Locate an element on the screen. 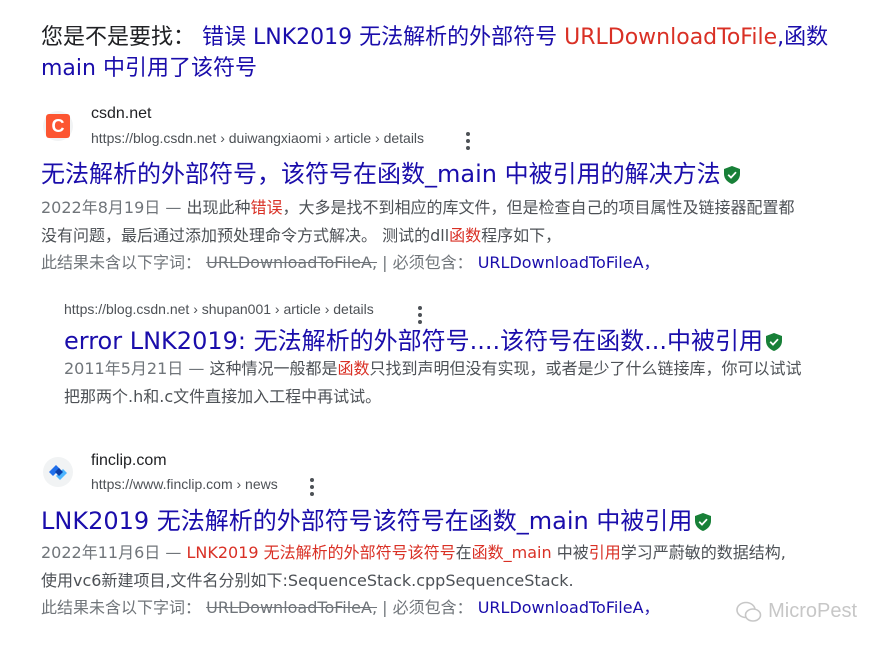 The width and height of the screenshot is (885, 652). result-title-text: 无法解析的外部符号，该符号在函数_main 中被引用的解决方法 is located at coordinates (381, 174).